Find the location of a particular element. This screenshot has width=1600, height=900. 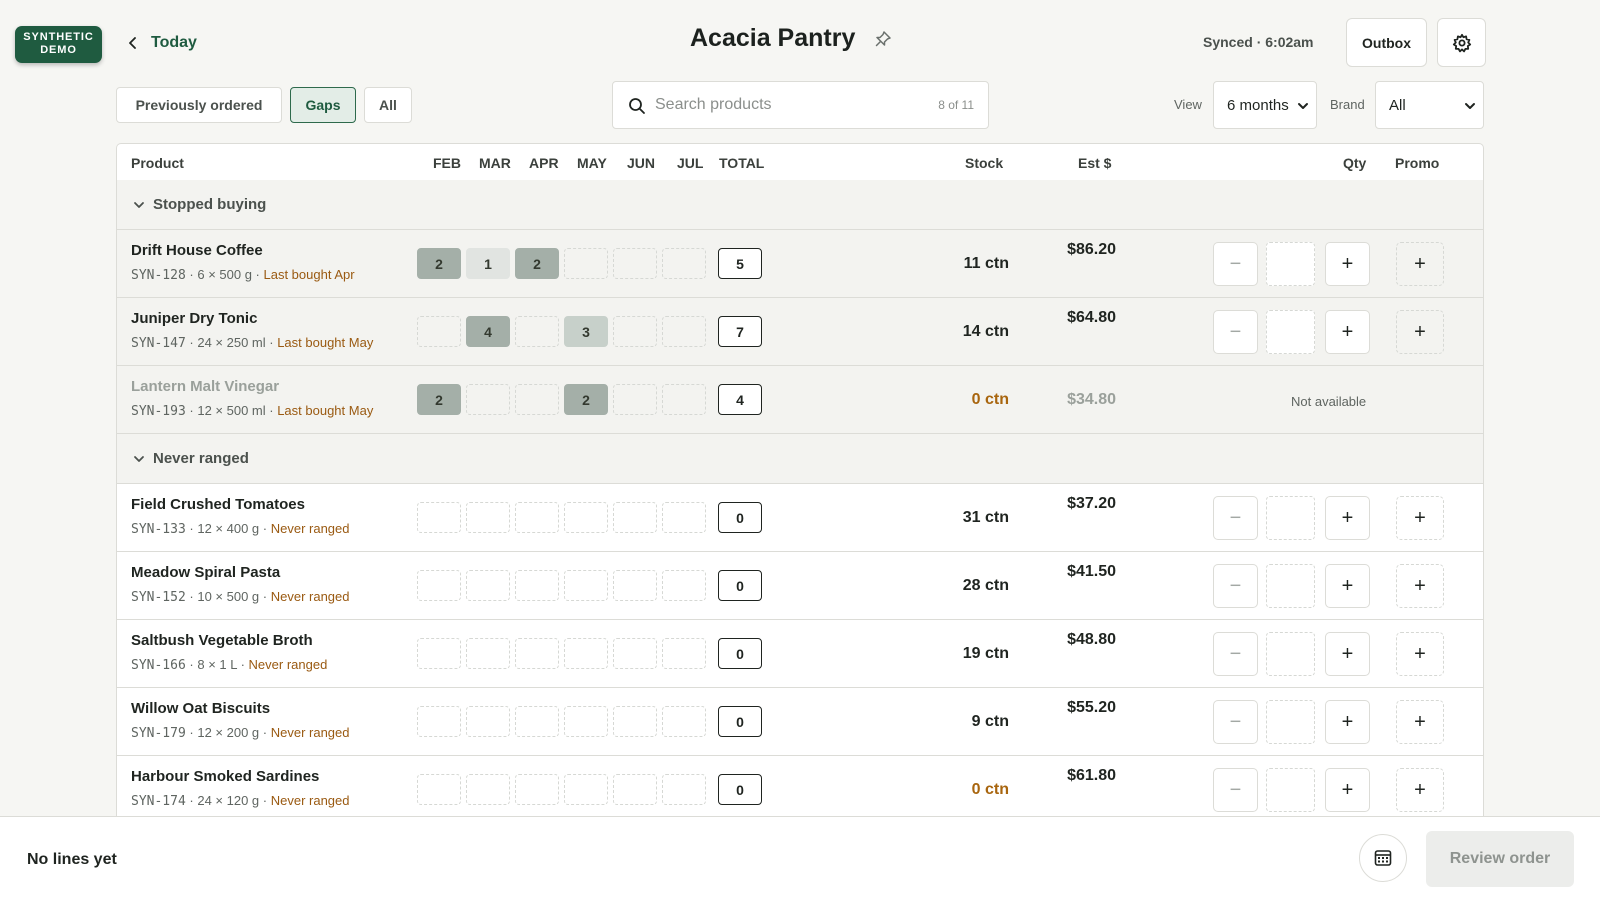

calculator-button is located at coordinates (1383, 858).